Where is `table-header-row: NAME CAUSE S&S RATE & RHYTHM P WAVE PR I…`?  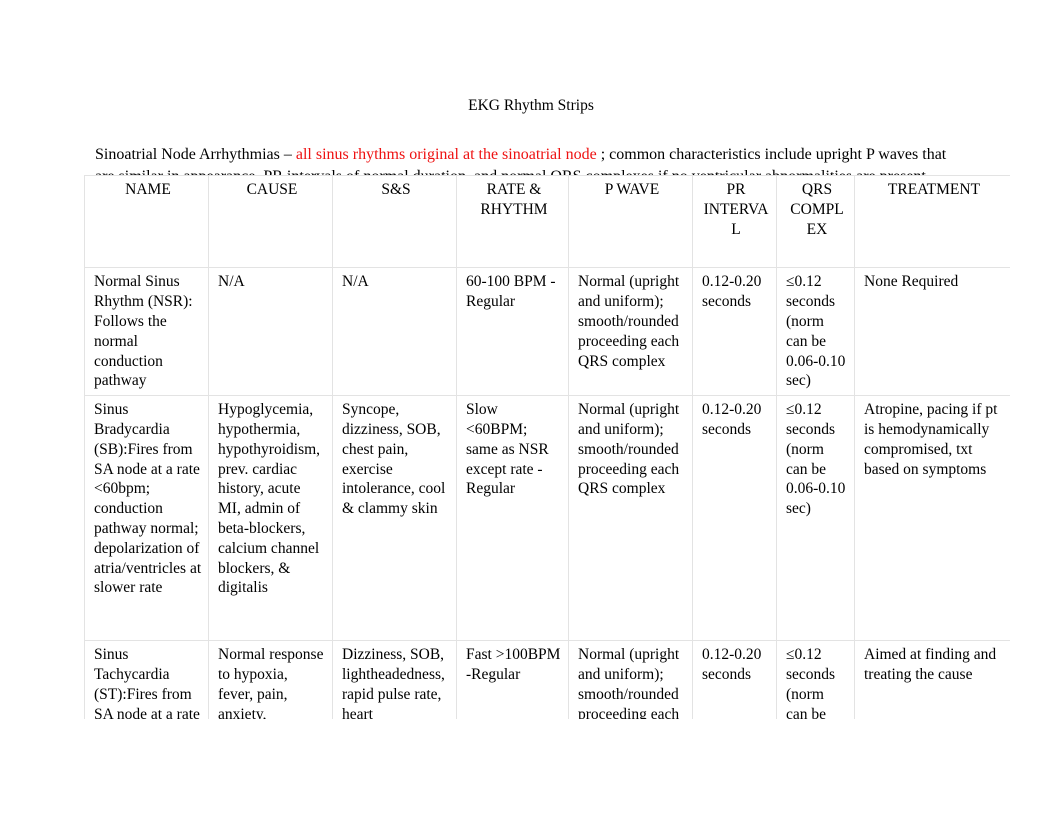 table-header-row: NAME CAUSE S&S RATE & RHYTHM P WAVE PR I… is located at coordinates (547, 222).